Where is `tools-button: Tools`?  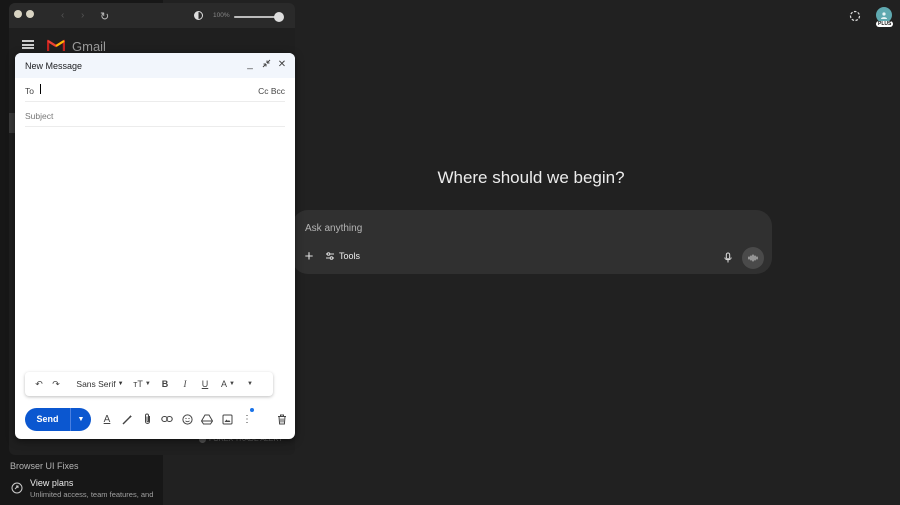
tools-button: Tools is located at coordinates (342, 256).